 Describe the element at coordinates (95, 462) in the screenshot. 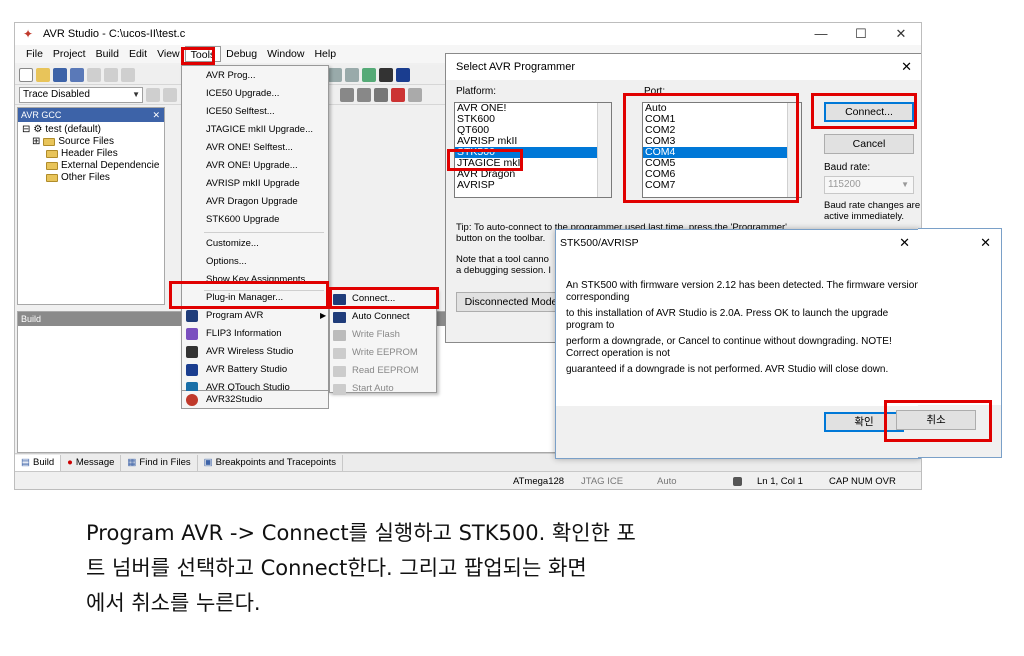

I see `tab-label: Message` at that location.